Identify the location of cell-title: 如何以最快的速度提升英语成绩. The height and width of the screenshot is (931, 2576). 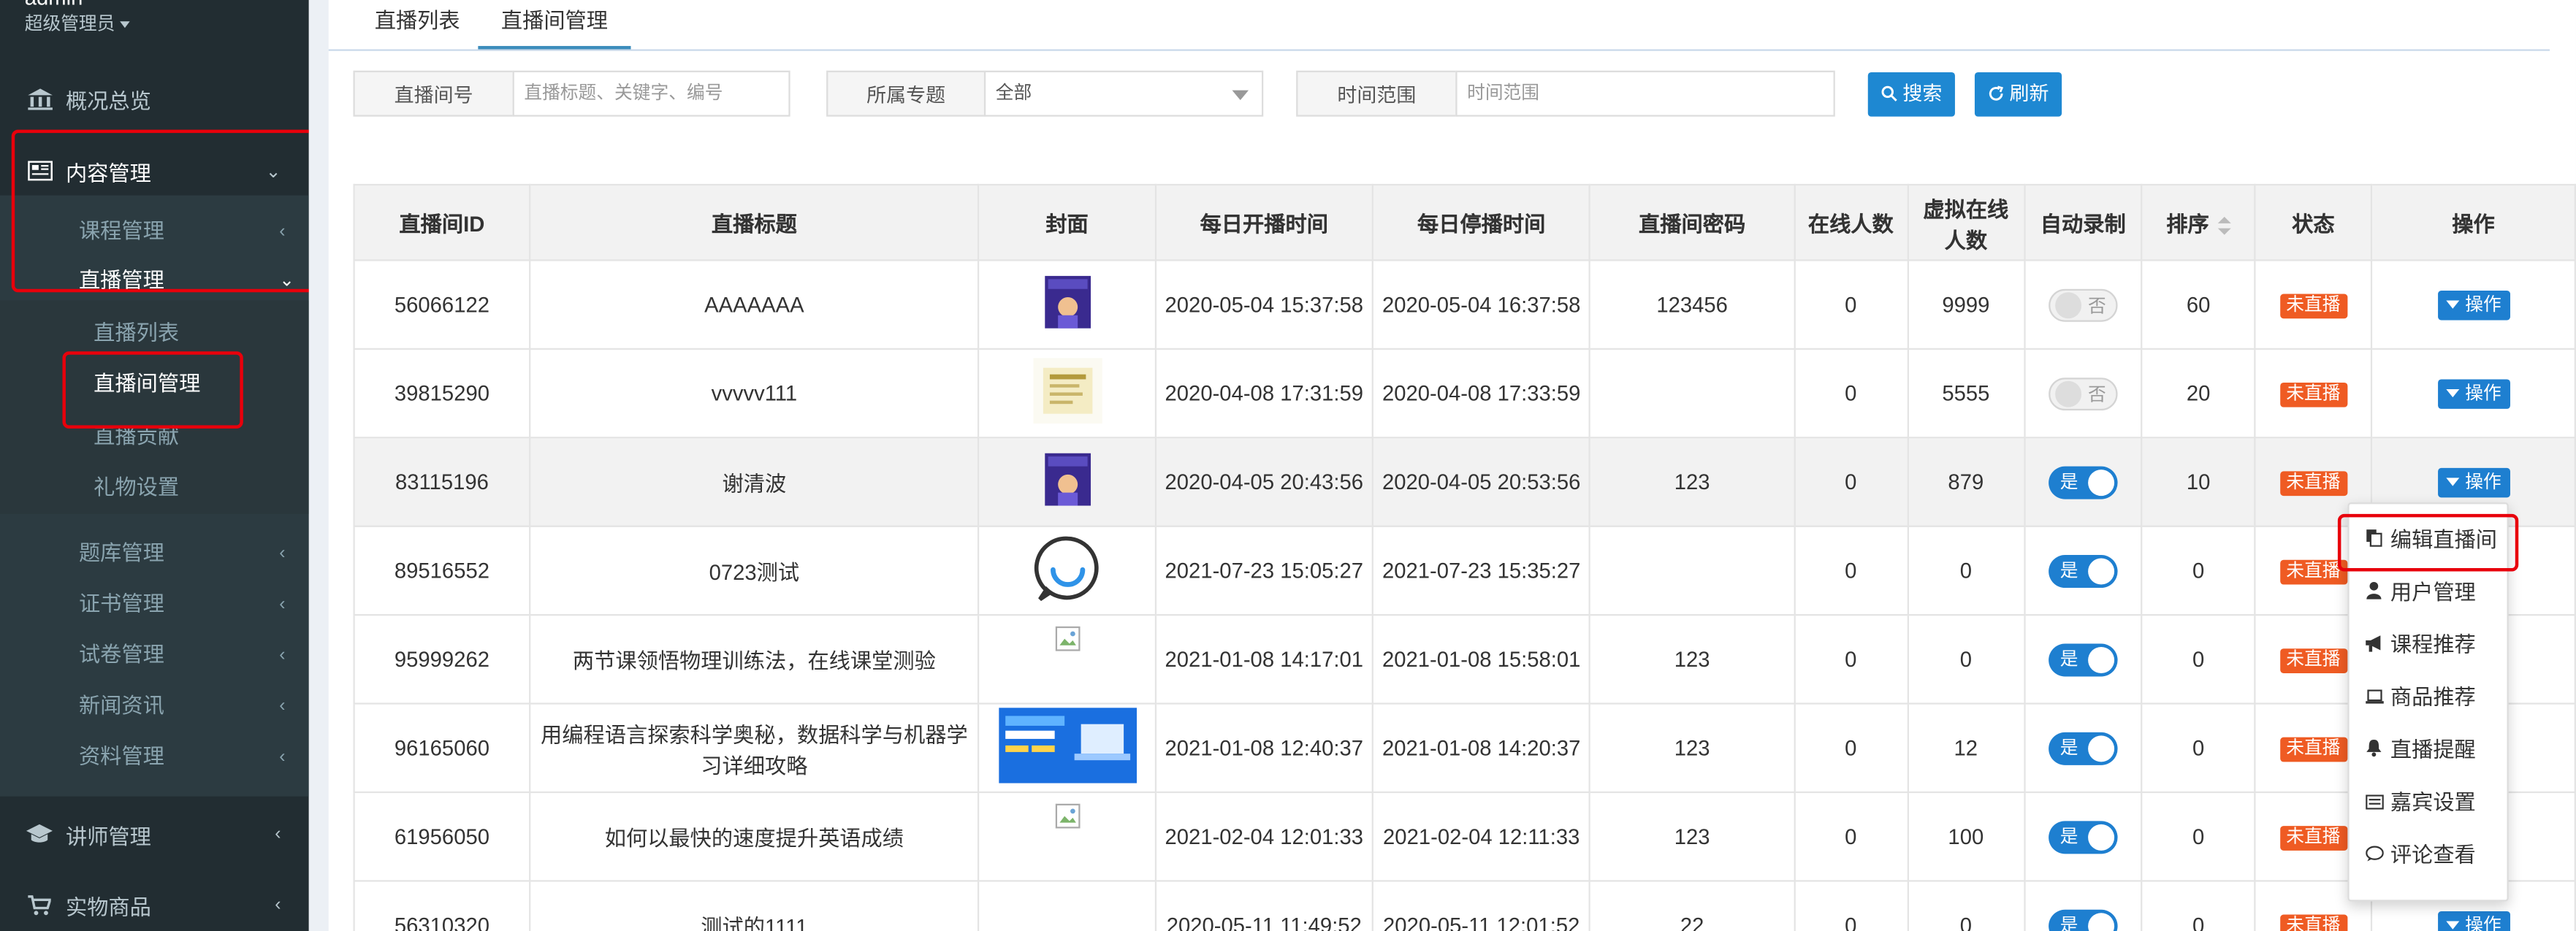
(755, 837).